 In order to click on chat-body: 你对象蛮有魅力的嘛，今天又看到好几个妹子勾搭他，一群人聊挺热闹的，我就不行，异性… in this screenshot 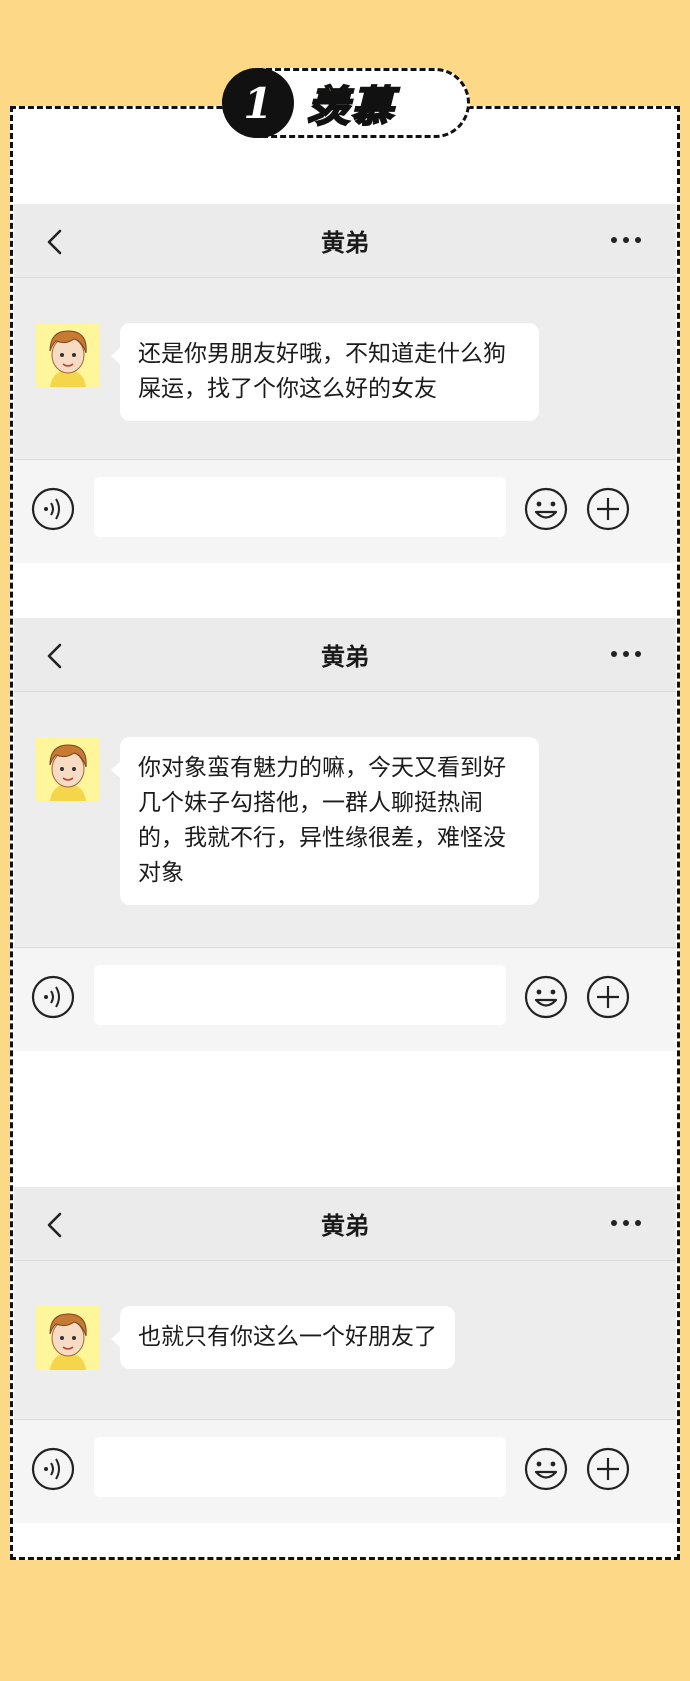, I will do `click(345, 819)`.